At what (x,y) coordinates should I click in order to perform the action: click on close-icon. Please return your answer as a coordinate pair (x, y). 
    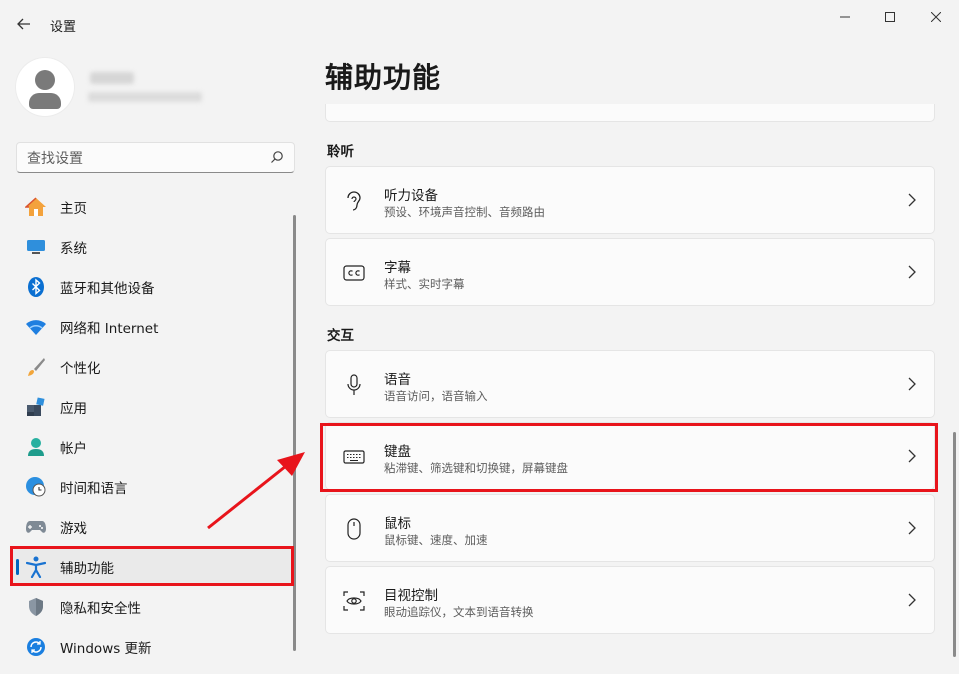
    Looking at the image, I should click on (936, 17).